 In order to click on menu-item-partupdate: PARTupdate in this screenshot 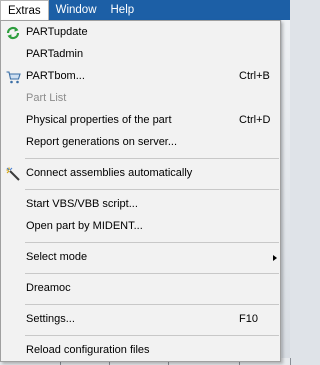, I will do `click(140, 33)`.